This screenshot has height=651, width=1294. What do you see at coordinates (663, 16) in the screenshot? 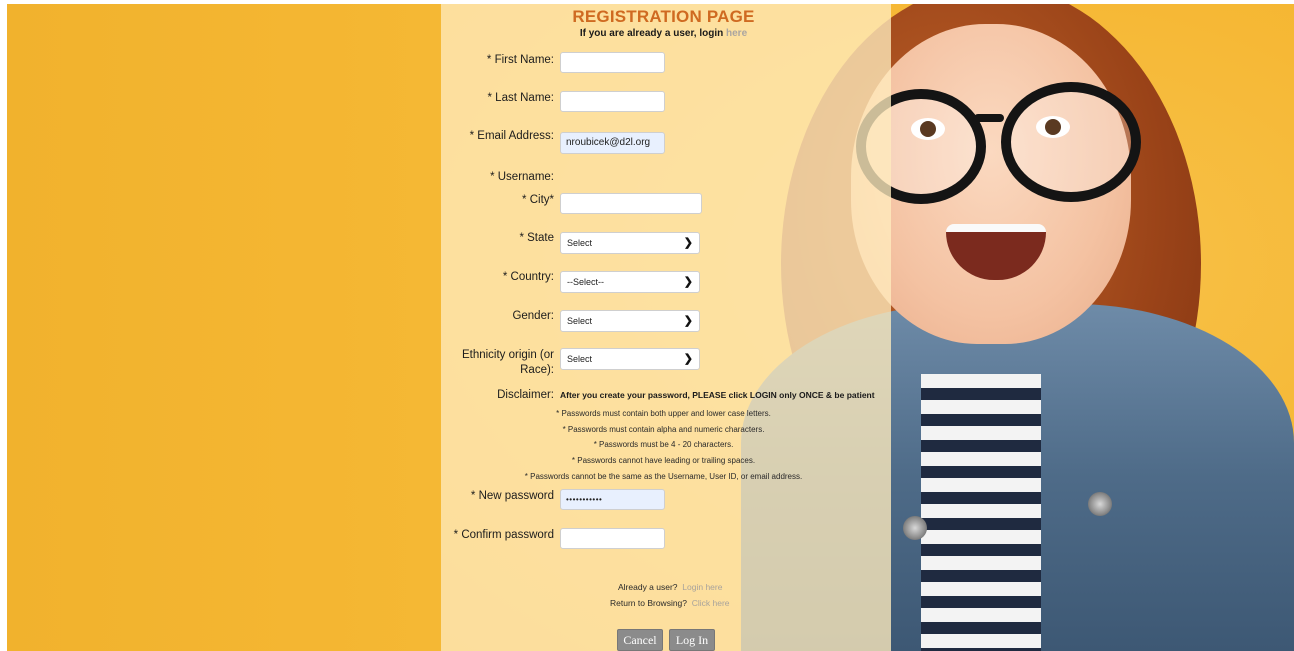
I see `page-title: REGISTRATION PAGE` at bounding box center [663, 16].